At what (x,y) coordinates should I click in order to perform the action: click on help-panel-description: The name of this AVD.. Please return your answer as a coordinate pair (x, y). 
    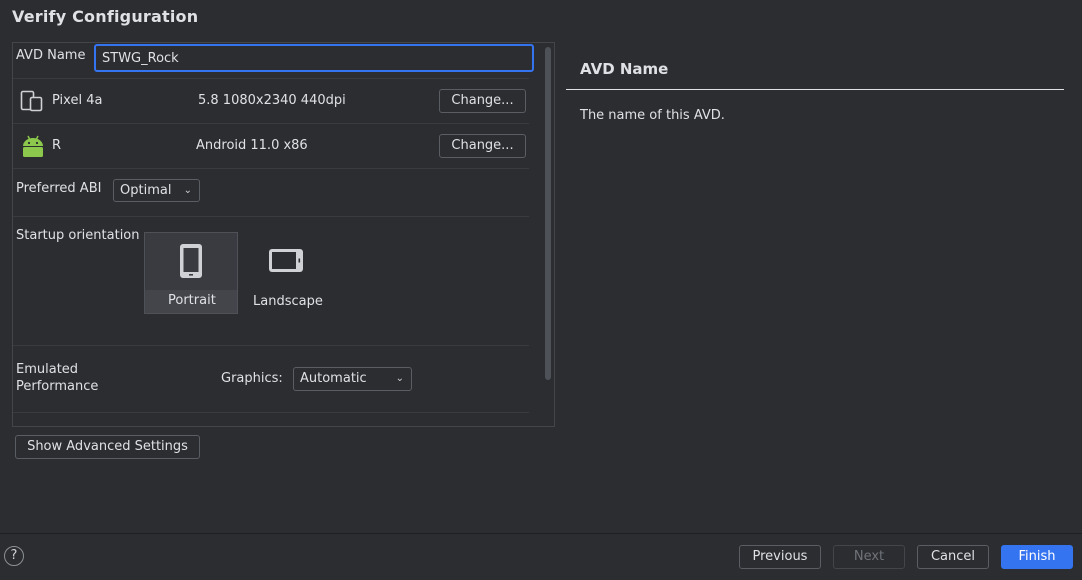
    Looking at the image, I should click on (652, 115).